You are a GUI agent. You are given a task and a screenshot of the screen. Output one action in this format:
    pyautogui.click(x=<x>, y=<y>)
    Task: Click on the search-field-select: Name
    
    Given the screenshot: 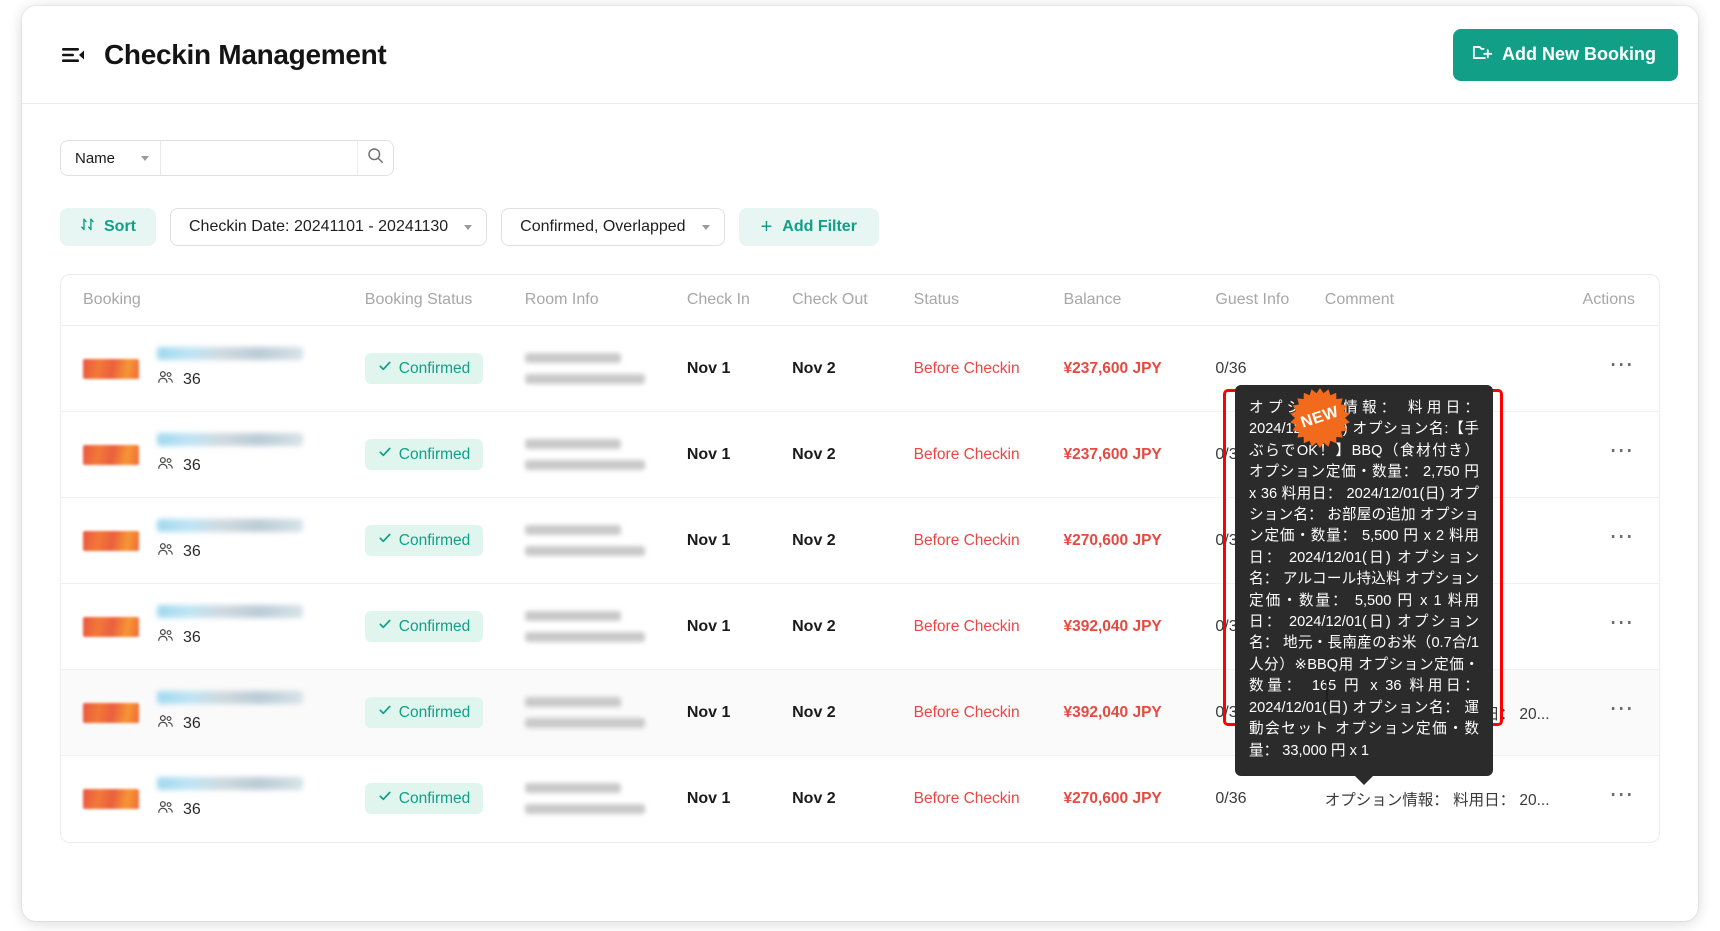 What is the action you would take?
    pyautogui.click(x=111, y=158)
    